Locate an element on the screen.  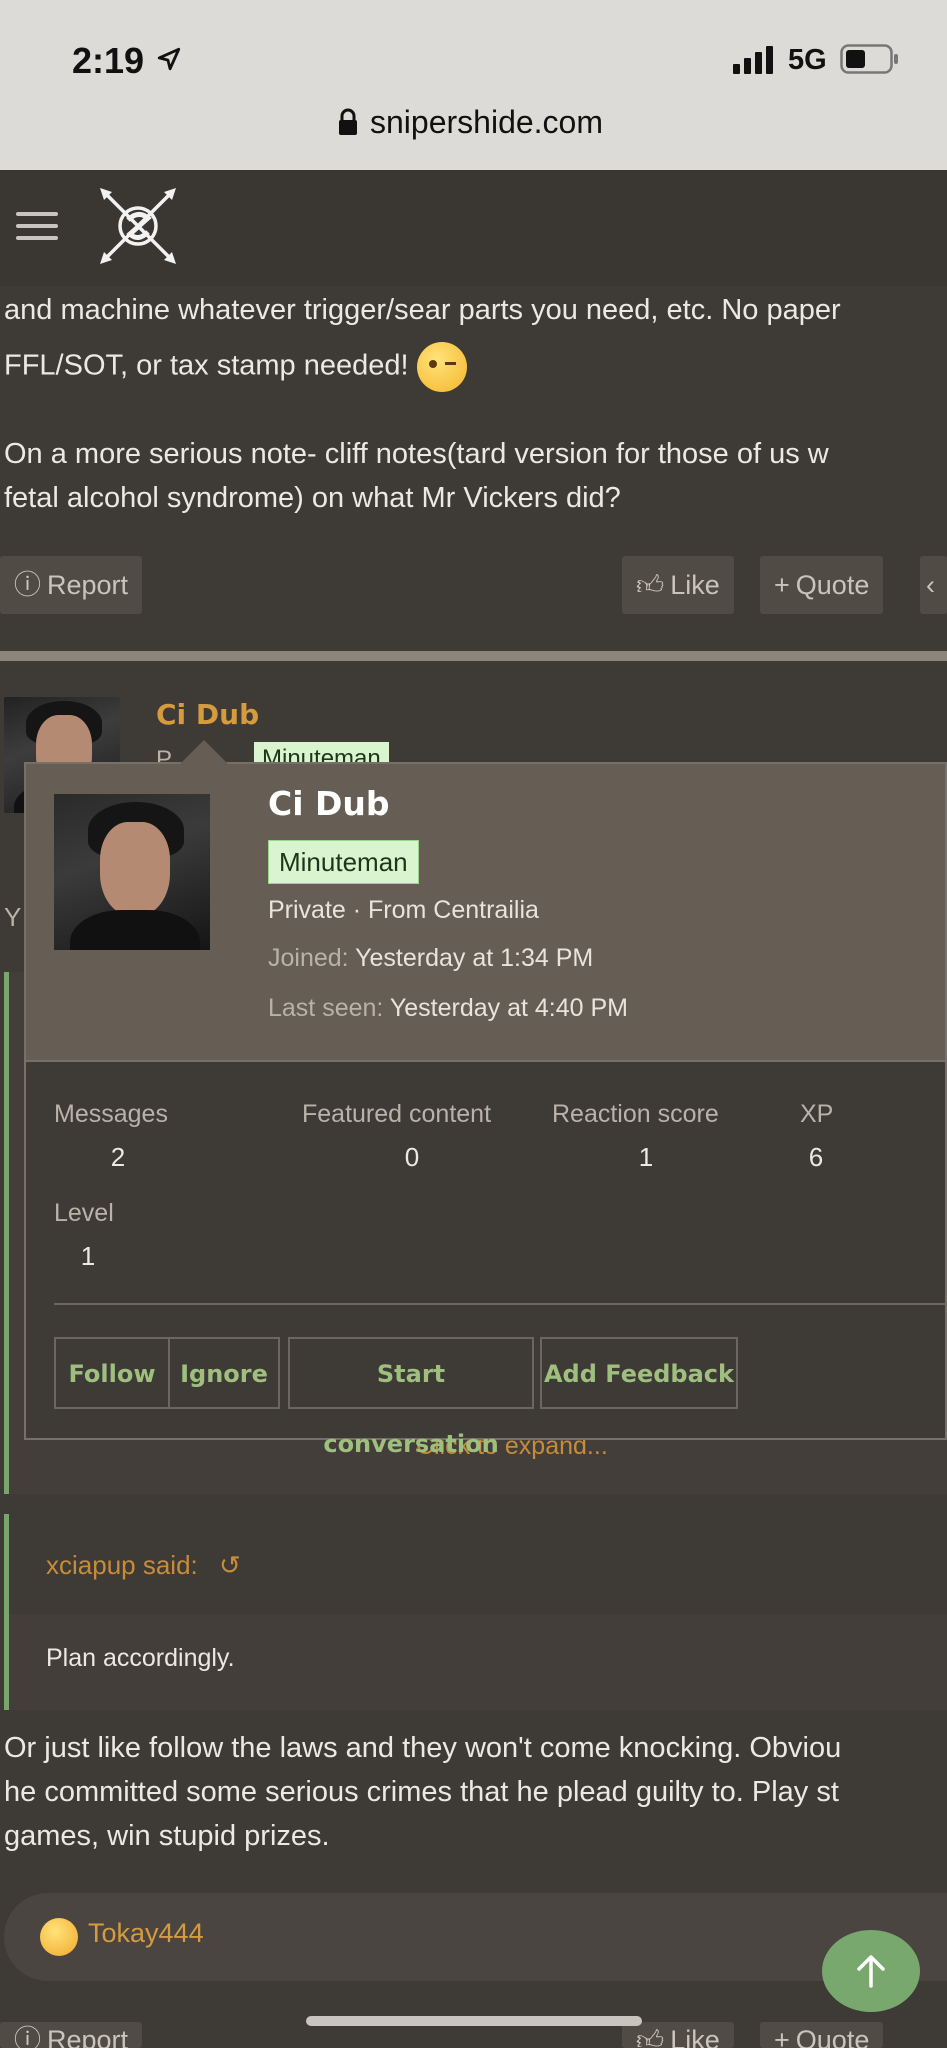
follow-button: Follow is located at coordinates (112, 1373).